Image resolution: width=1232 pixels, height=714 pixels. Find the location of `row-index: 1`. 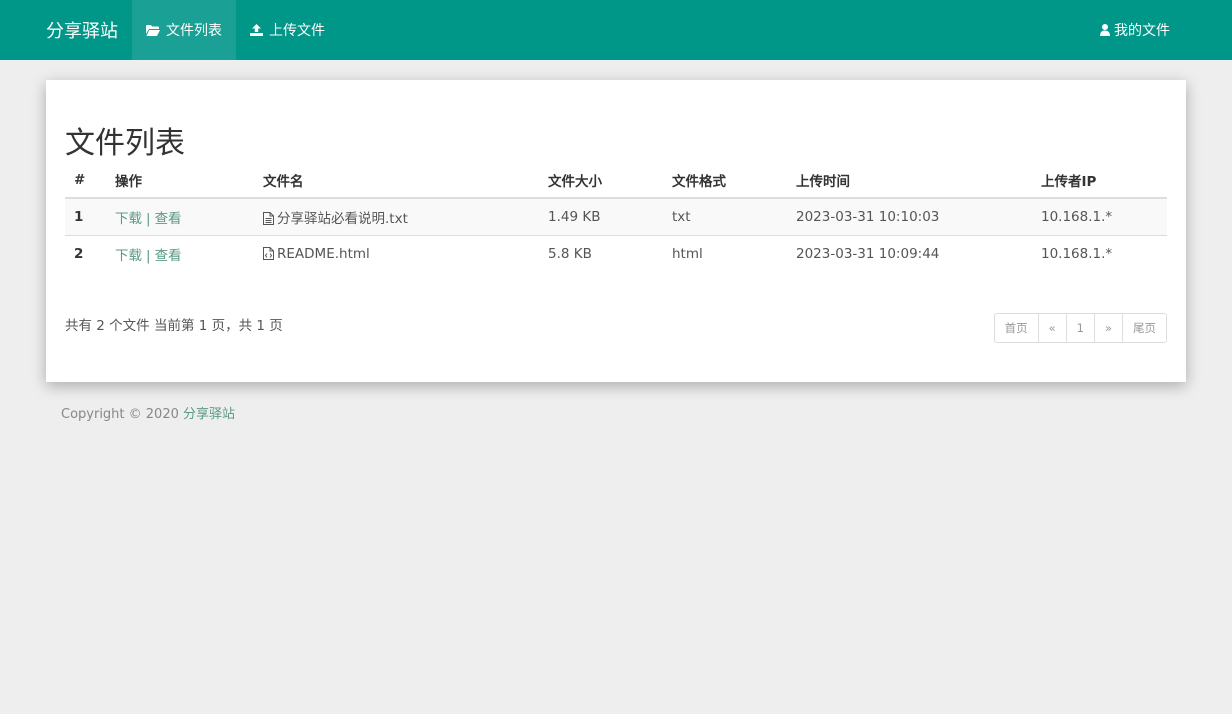

row-index: 1 is located at coordinates (85, 216).